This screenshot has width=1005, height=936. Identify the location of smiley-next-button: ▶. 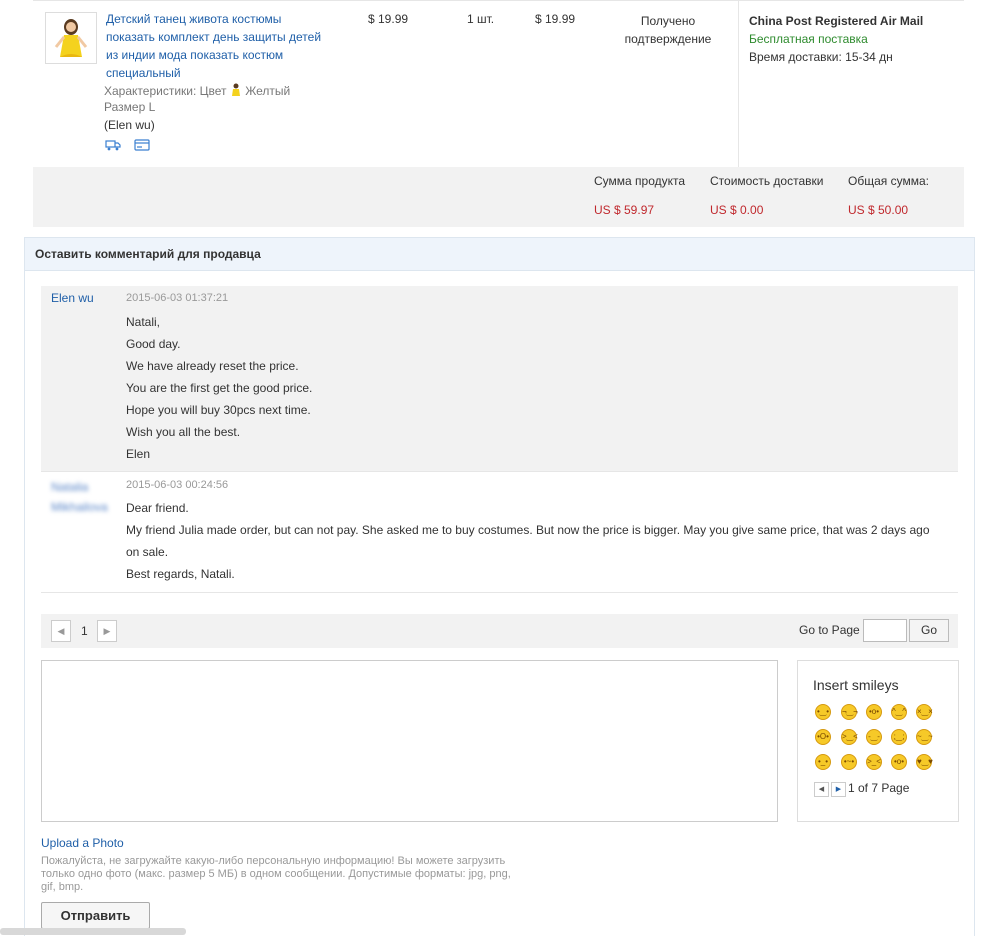
(838, 789).